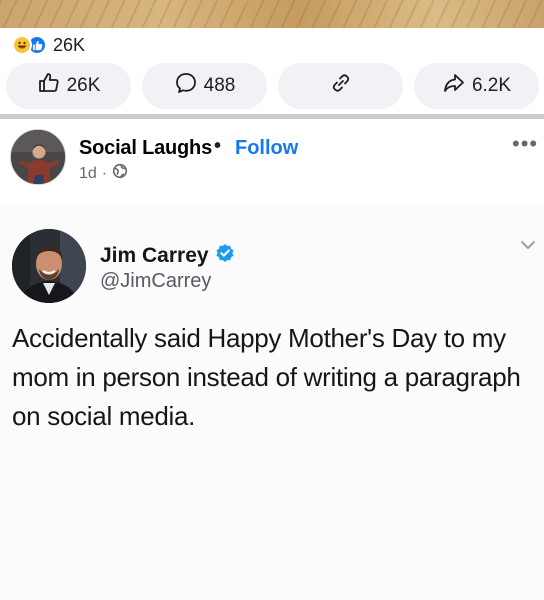 Image resolution: width=544 pixels, height=600 pixels. What do you see at coordinates (272, 86) in the screenshot?
I see `post-action-bar: 26K 488 6.2K` at bounding box center [272, 86].